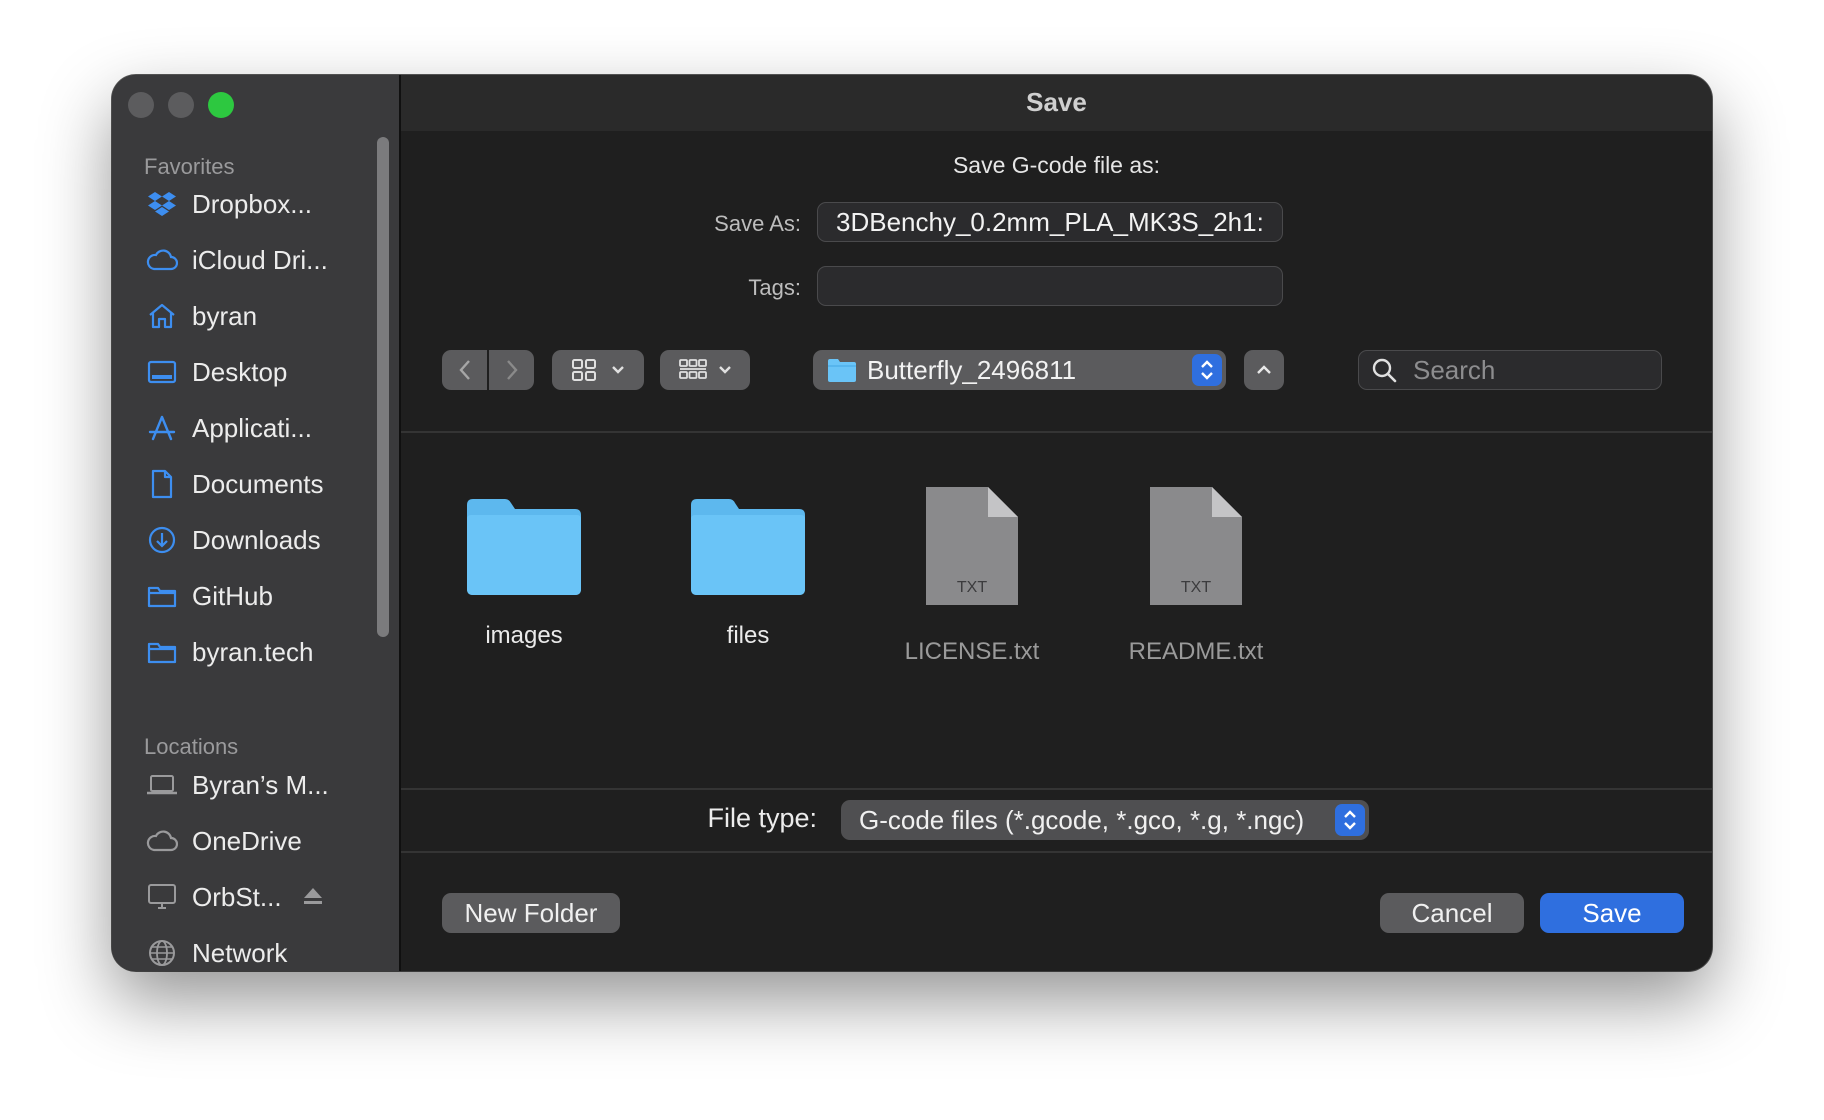 Image resolution: width=1824 pixels, height=1120 pixels. I want to click on sidebar-item-downloads: Downloads, so click(244, 540).